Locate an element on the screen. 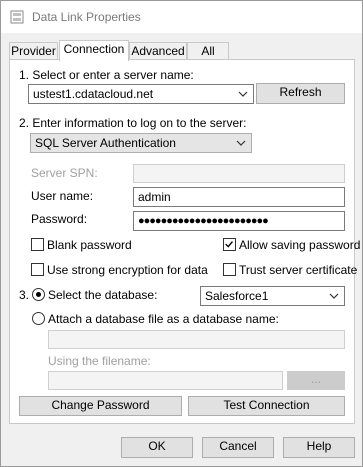  radio-selected-dot is located at coordinates (38, 294).